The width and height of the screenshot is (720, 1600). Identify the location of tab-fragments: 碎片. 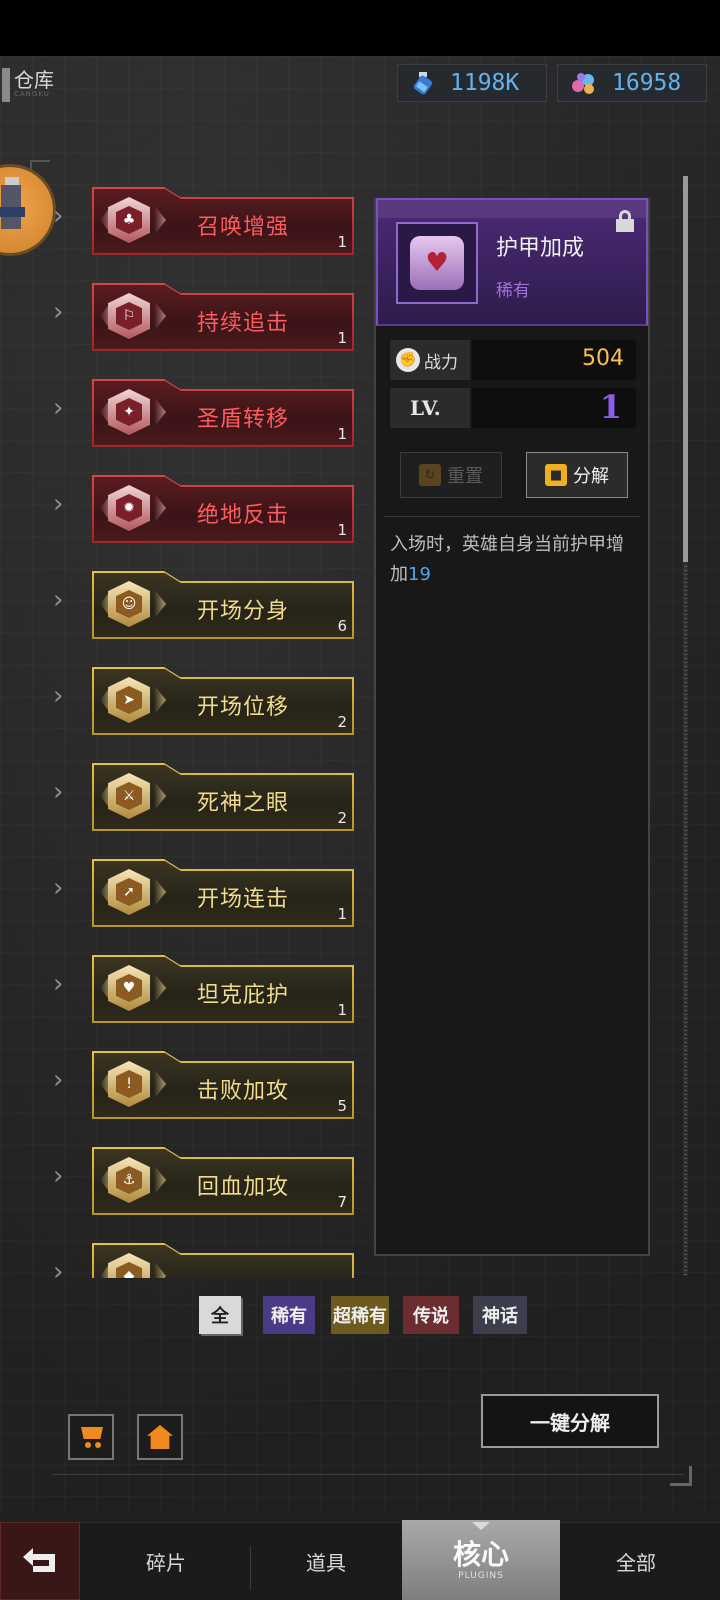
(166, 1561).